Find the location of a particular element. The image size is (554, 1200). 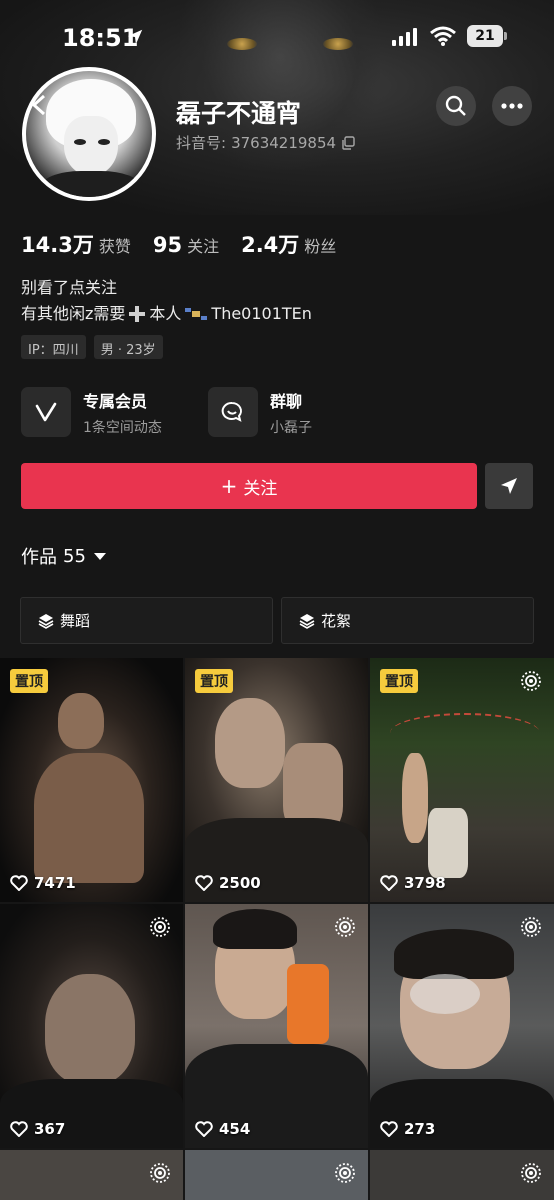

plus-icon: + is located at coordinates (229, 486).